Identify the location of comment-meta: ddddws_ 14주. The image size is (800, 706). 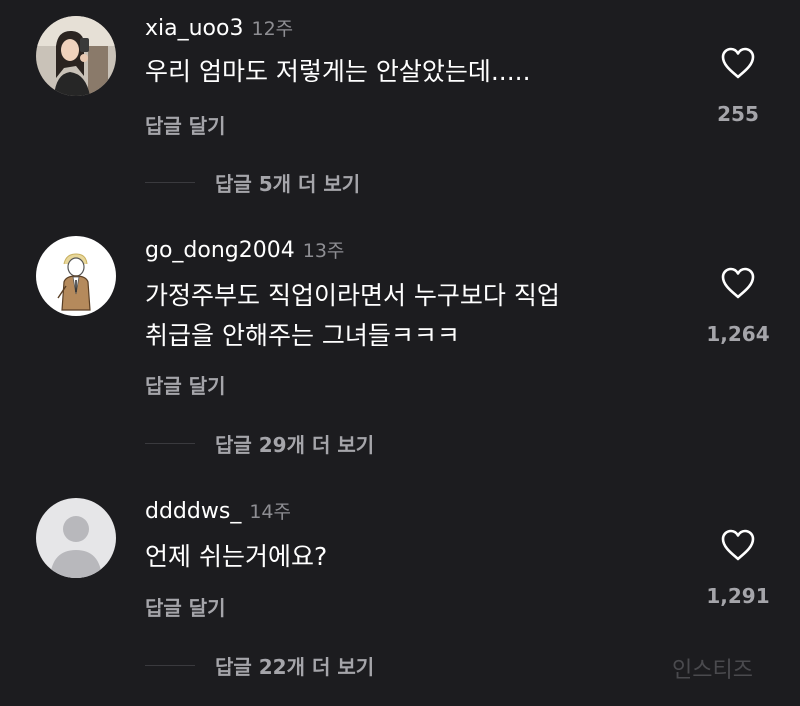
(218, 510).